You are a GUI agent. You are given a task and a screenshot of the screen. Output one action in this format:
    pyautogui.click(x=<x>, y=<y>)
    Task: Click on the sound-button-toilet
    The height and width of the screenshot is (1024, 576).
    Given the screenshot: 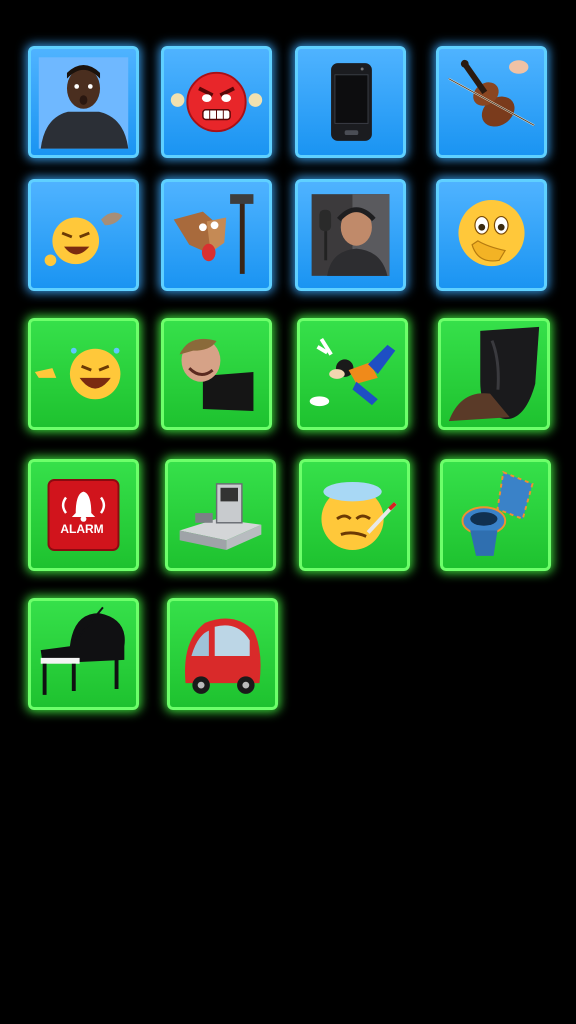 What is the action you would take?
    pyautogui.click(x=495, y=515)
    